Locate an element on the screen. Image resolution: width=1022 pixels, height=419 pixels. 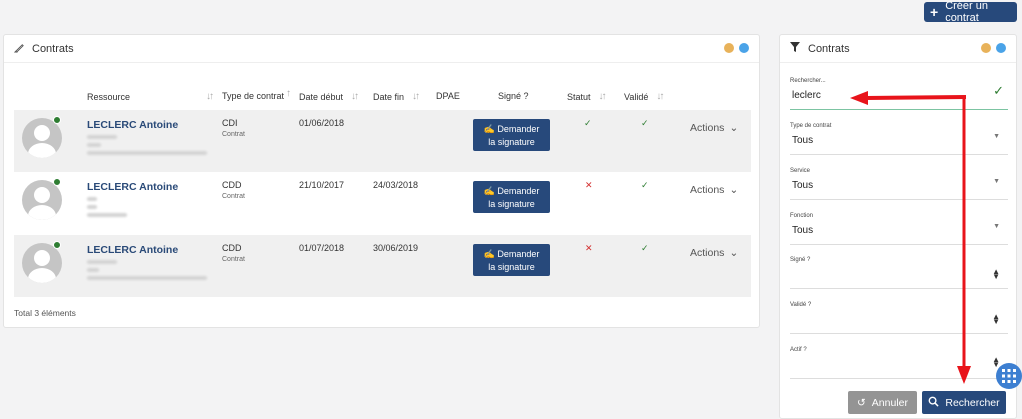
annotation-arrowhead-down is located at coordinates (964, 375).